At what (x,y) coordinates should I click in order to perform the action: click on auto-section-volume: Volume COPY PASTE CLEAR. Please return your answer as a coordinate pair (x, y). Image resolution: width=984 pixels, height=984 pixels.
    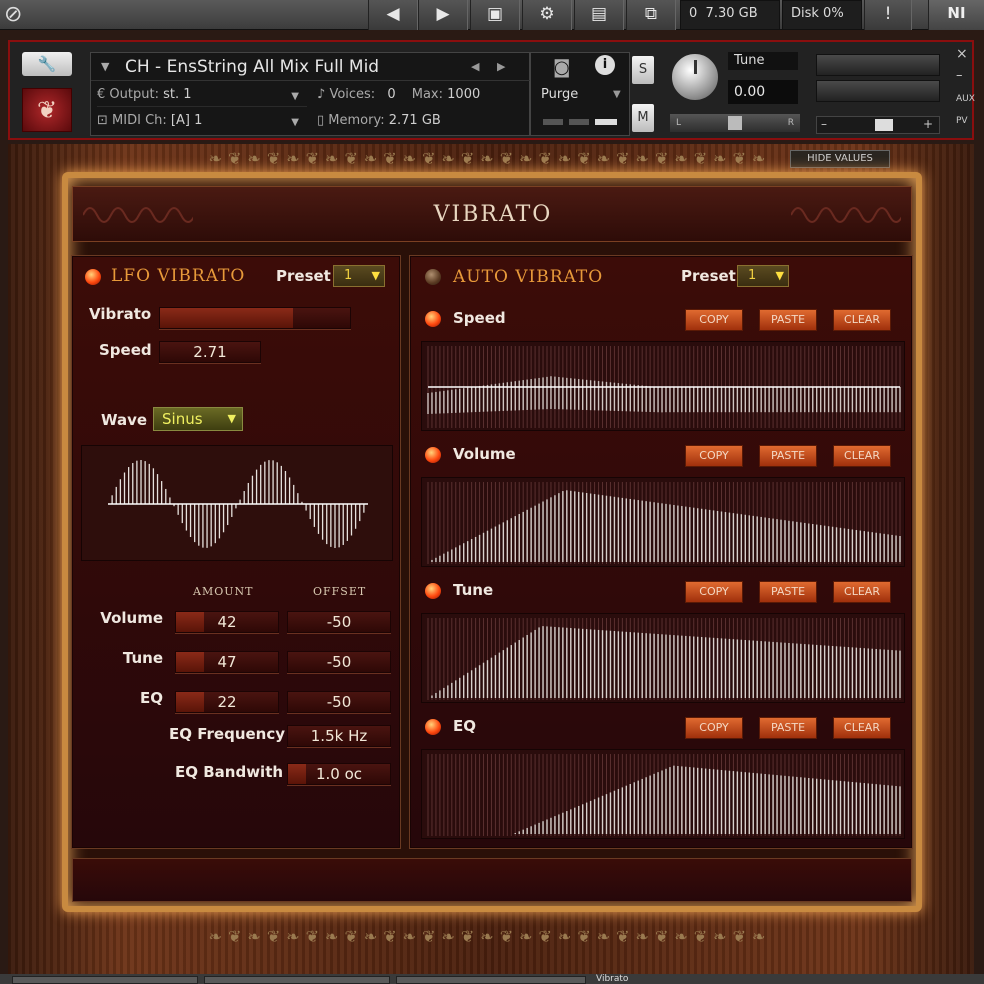
    Looking at the image, I should click on (662, 502).